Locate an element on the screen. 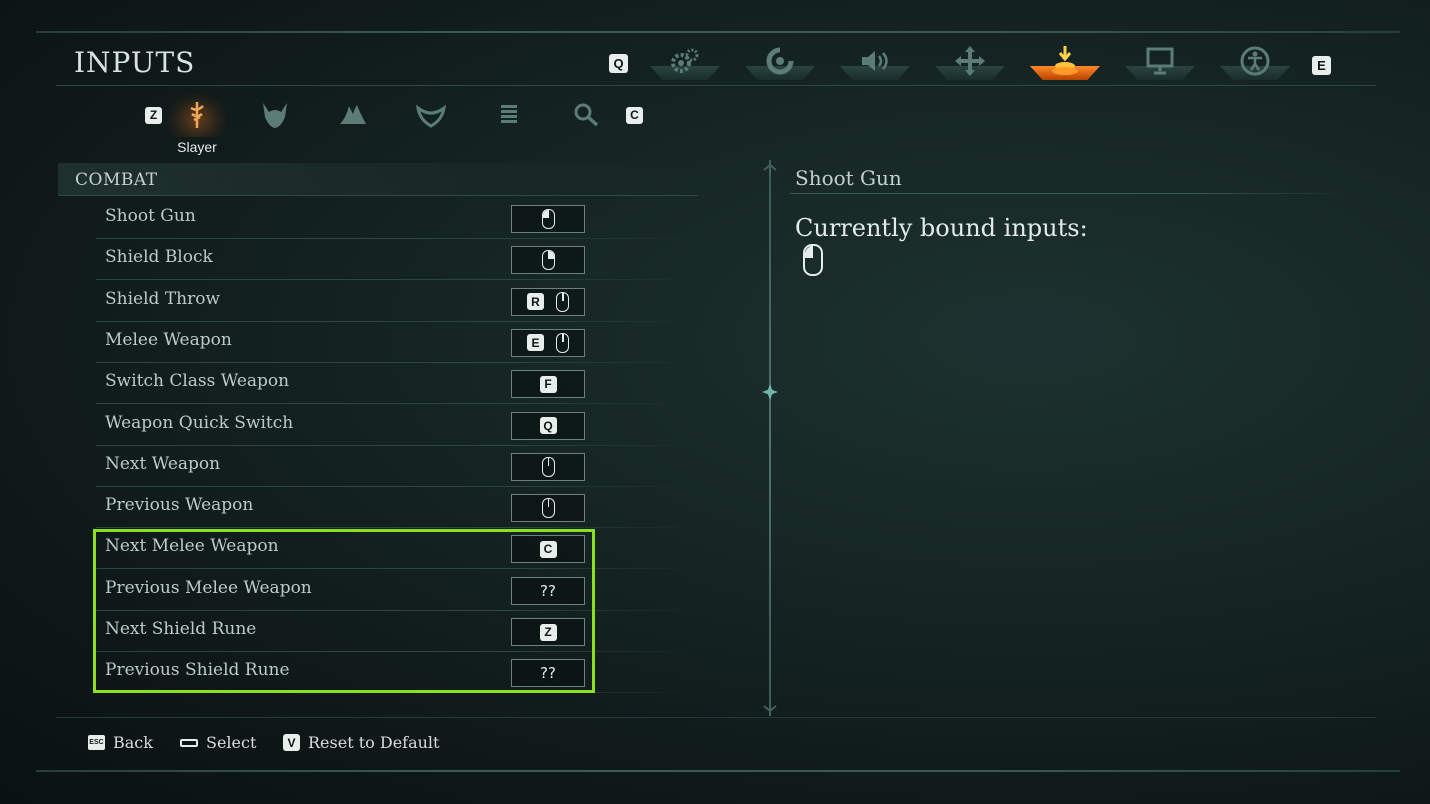  header-divider is located at coordinates (716, 85).